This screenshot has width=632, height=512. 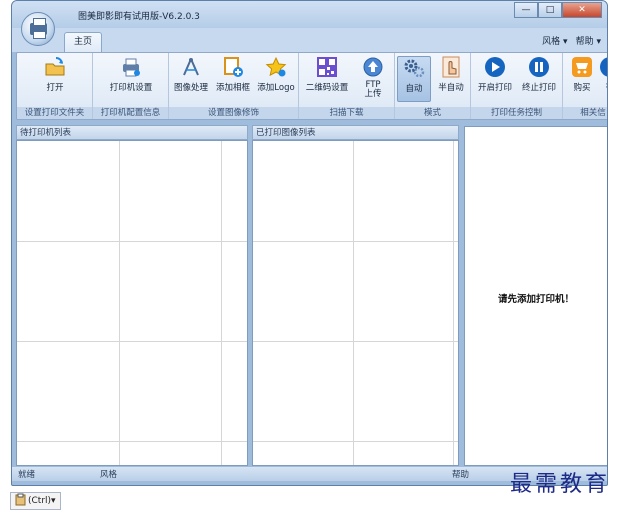 I want to click on group-image-decoration: 图像处理 添加相框 添加Logo 设置图像修饰, so click(x=234, y=86).